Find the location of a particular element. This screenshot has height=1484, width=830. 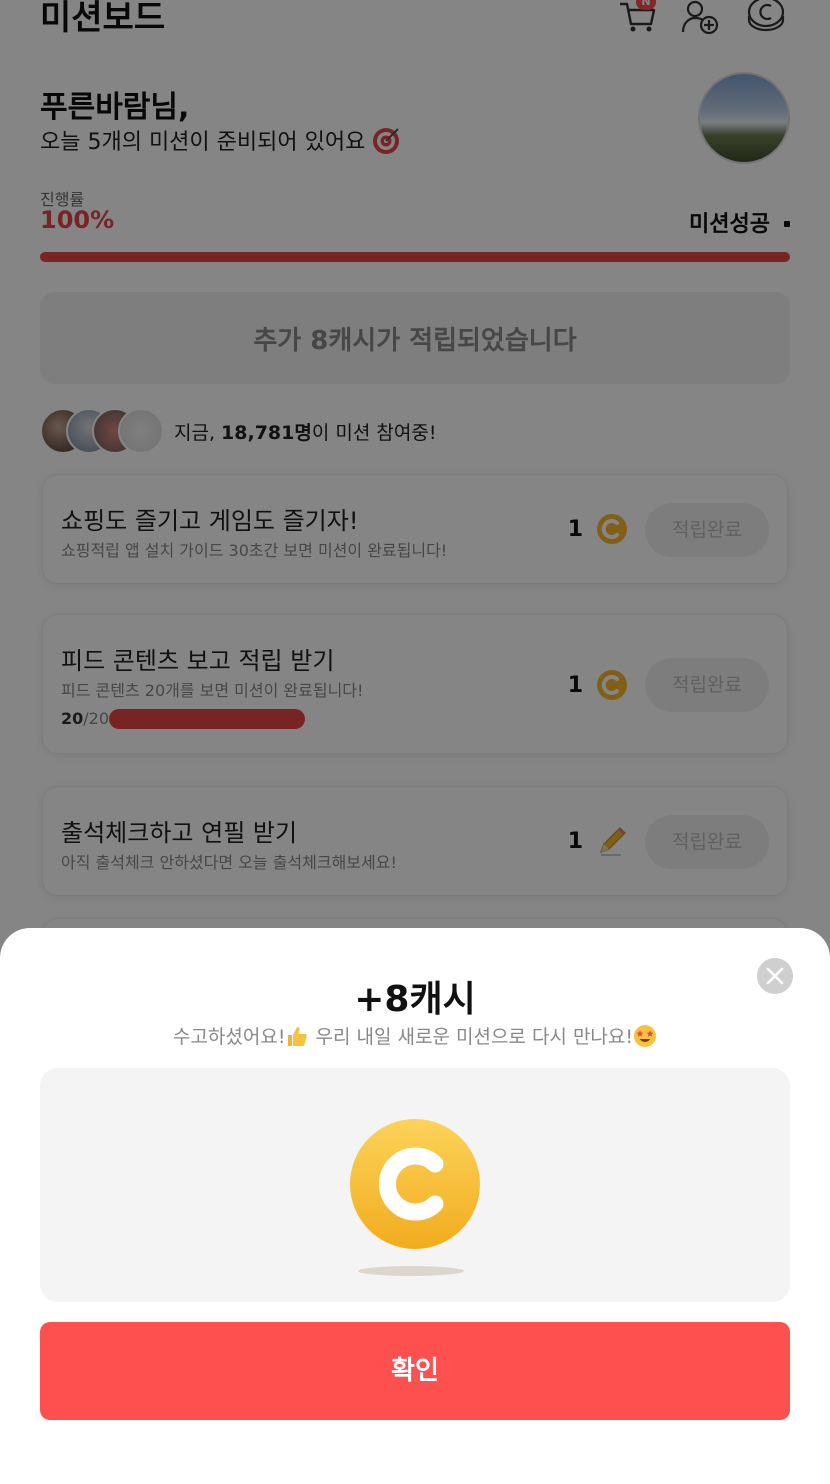

coin-shadow is located at coordinates (411, 1271).